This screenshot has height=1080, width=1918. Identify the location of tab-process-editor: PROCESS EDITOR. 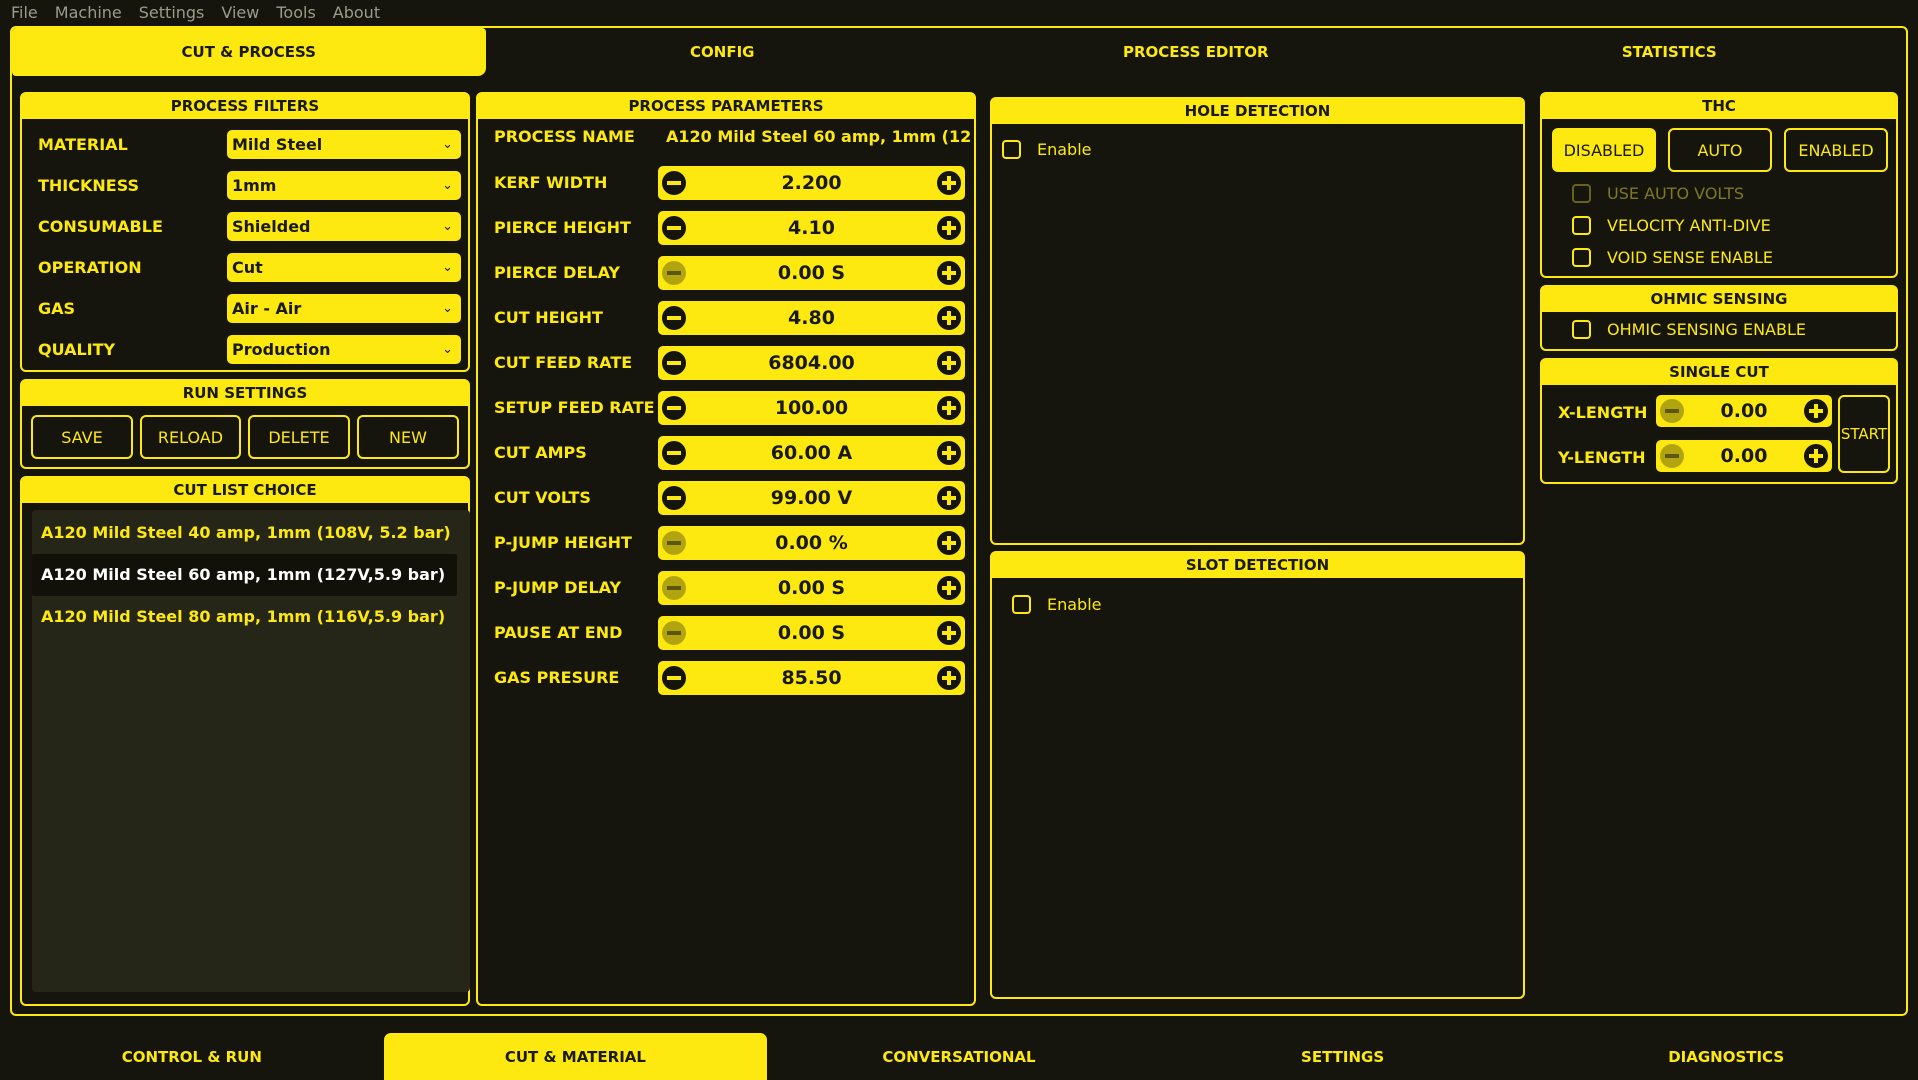
(1196, 52).